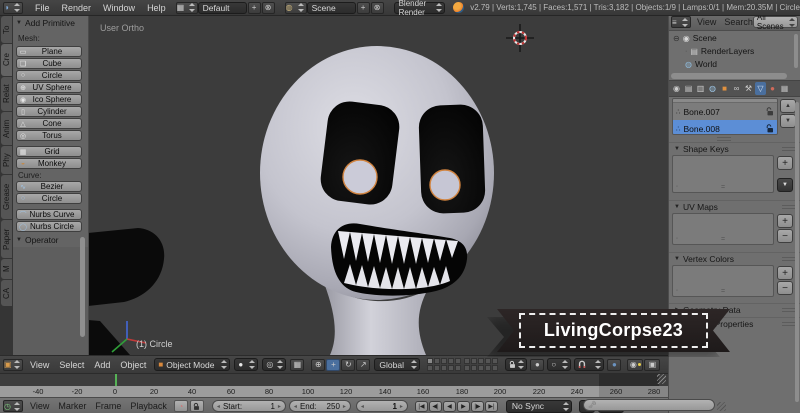  What do you see at coordinates (635, 364) in the screenshot?
I see `opengl-render-image-button: ◉` at bounding box center [635, 364].